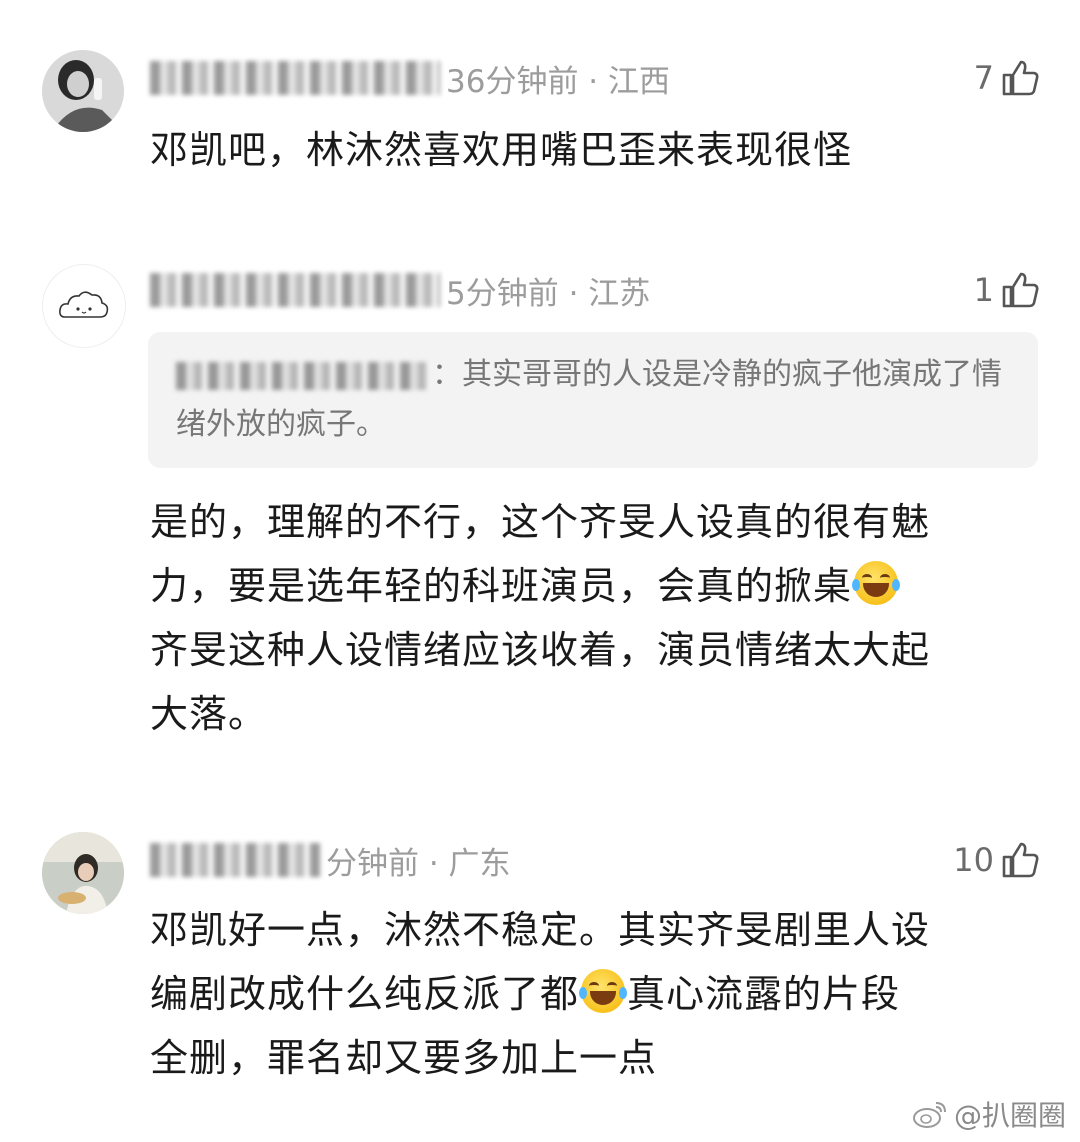  I want to click on like-button: 10, so click(996, 860).